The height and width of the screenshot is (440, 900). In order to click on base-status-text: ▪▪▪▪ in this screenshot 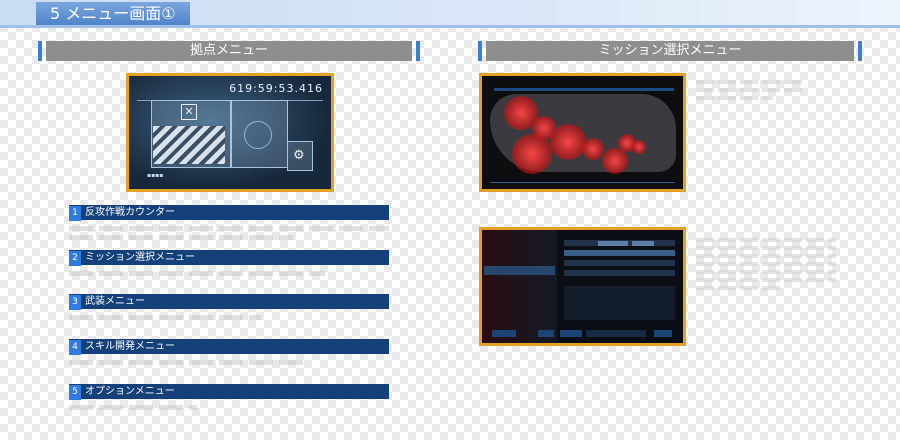, I will do `click(155, 175)`.